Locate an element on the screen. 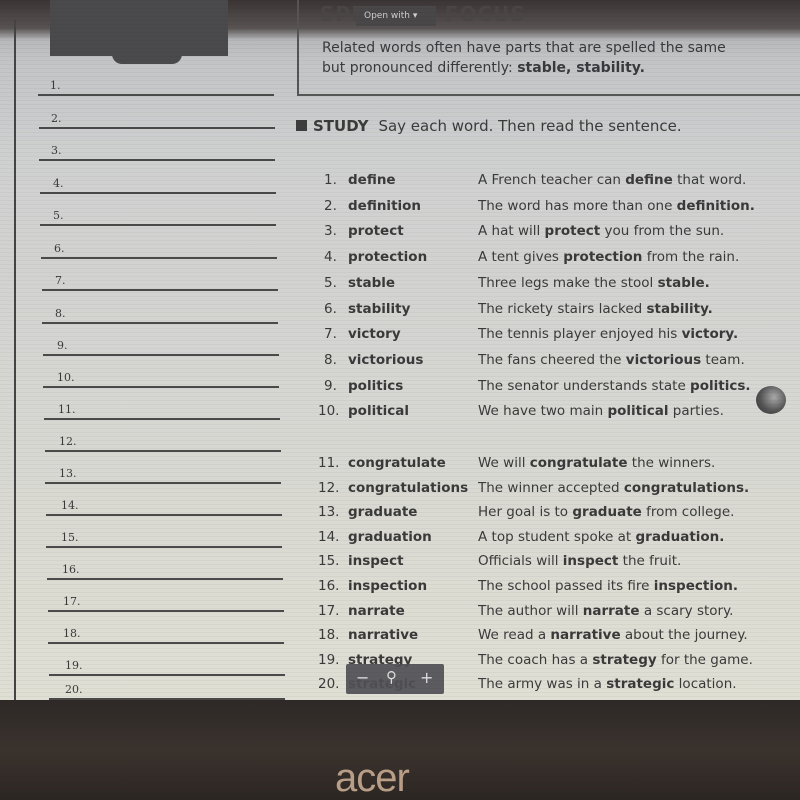 This screenshot has height=800, width=800. word-number: 11. is located at coordinates (329, 463).